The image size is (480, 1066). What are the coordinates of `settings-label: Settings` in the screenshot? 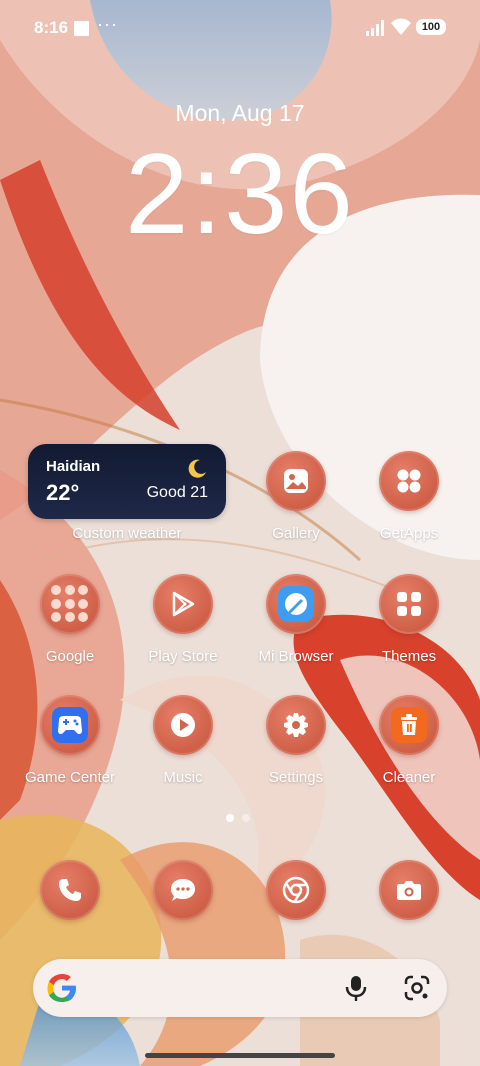 It's located at (296, 777).